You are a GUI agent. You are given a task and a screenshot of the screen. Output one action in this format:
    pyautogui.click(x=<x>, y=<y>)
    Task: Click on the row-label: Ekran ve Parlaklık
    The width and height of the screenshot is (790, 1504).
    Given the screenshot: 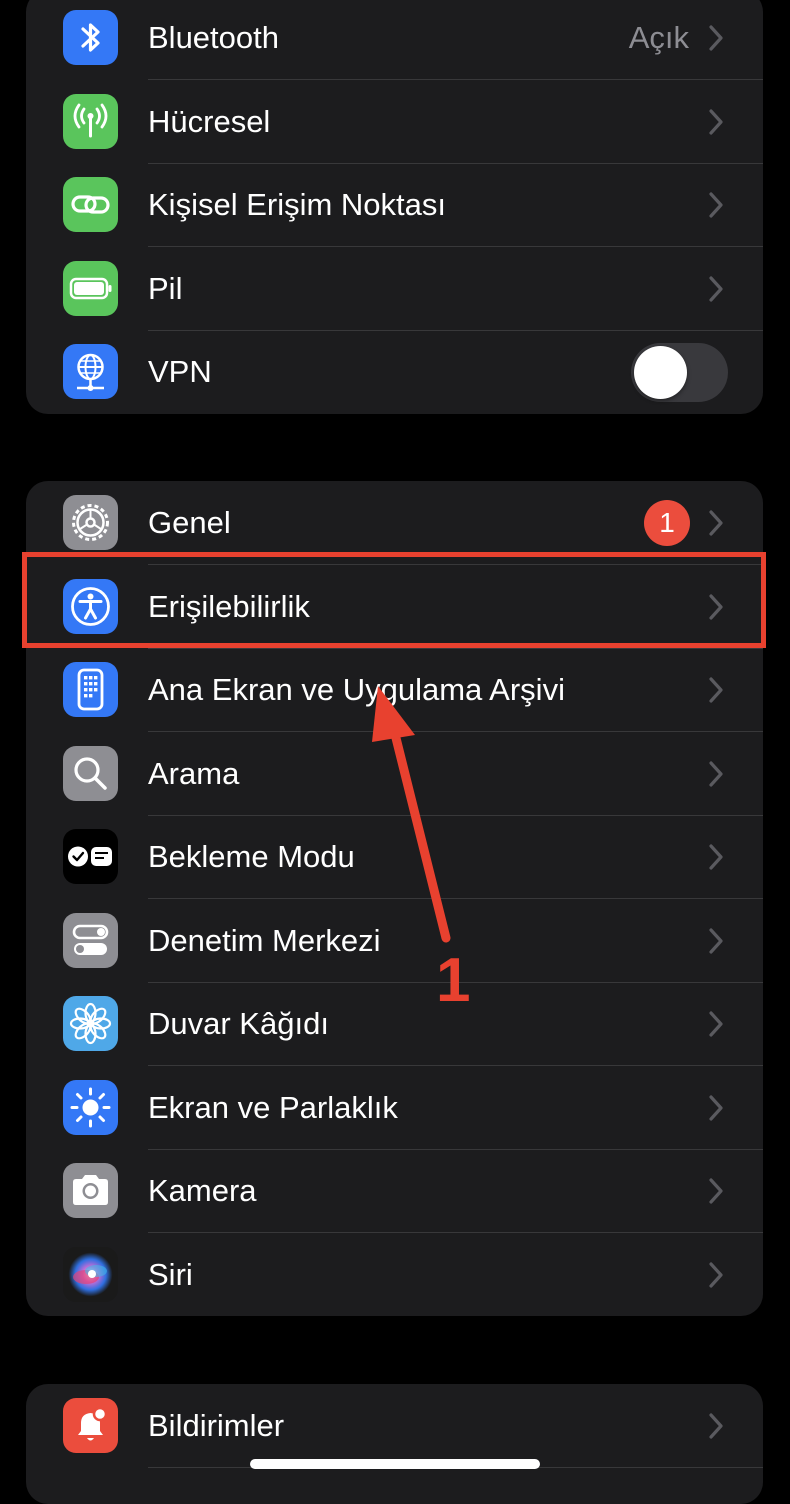 What is the action you would take?
    pyautogui.click(x=273, y=1107)
    